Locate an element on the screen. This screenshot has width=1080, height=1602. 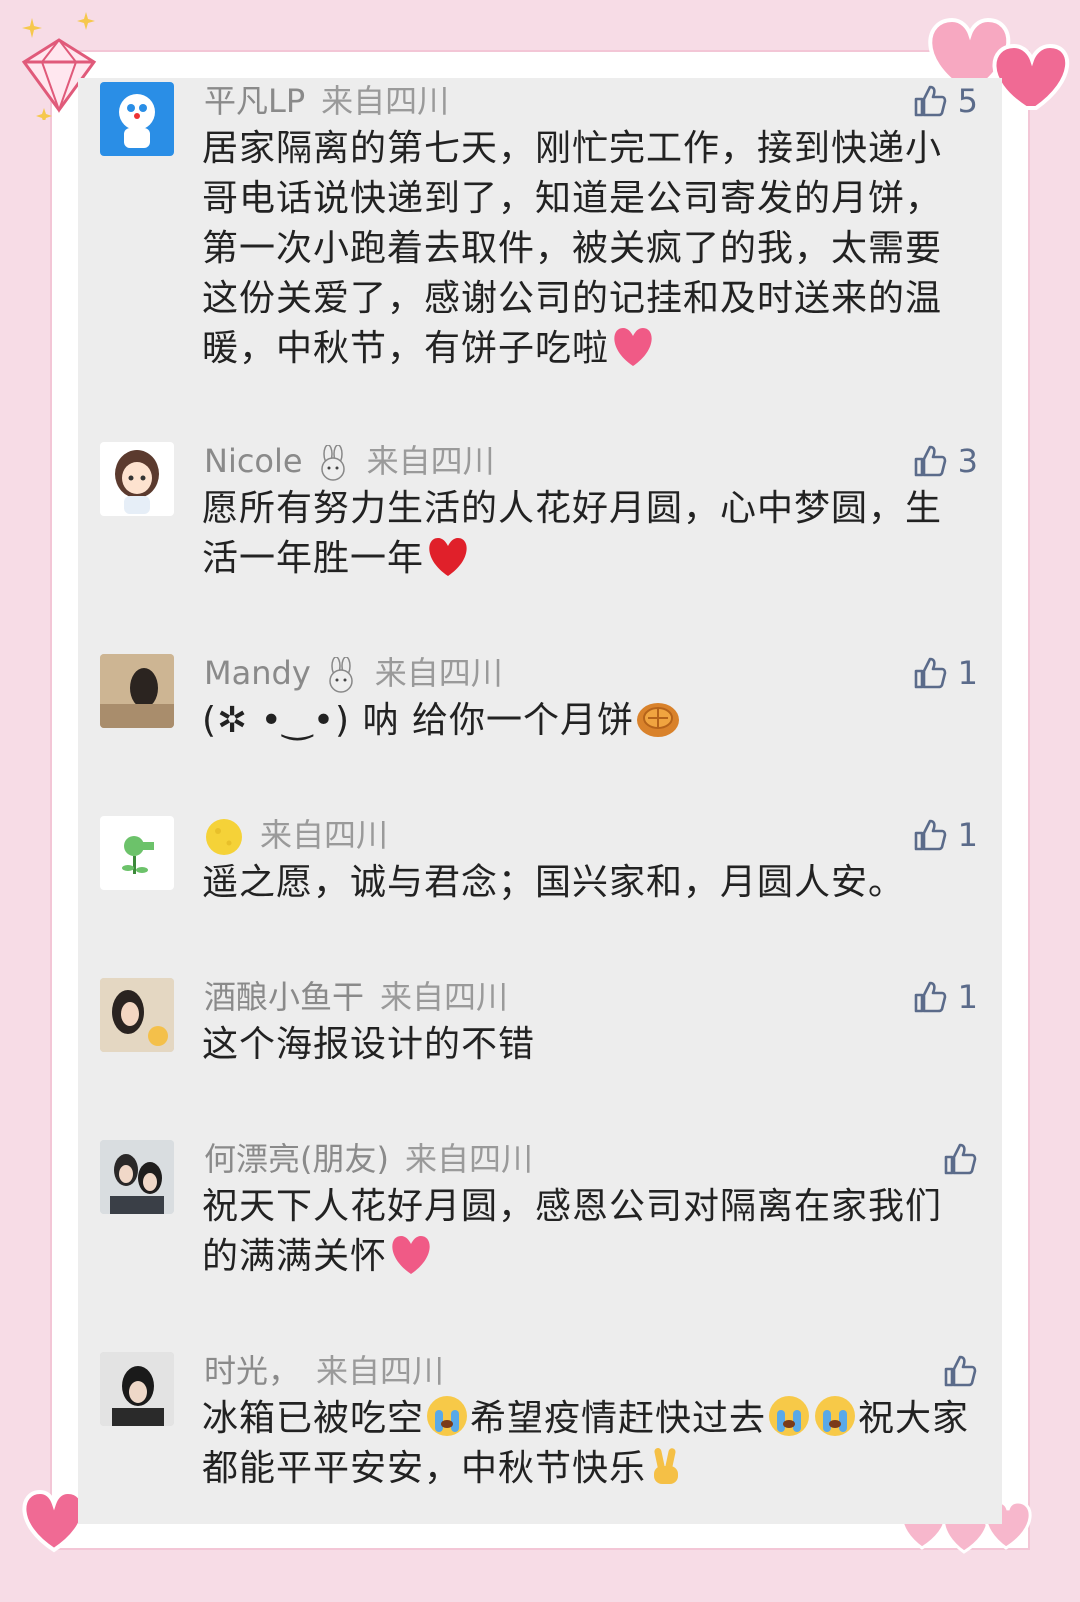
username: 酒酿小鱼干 is located at coordinates (284, 997).